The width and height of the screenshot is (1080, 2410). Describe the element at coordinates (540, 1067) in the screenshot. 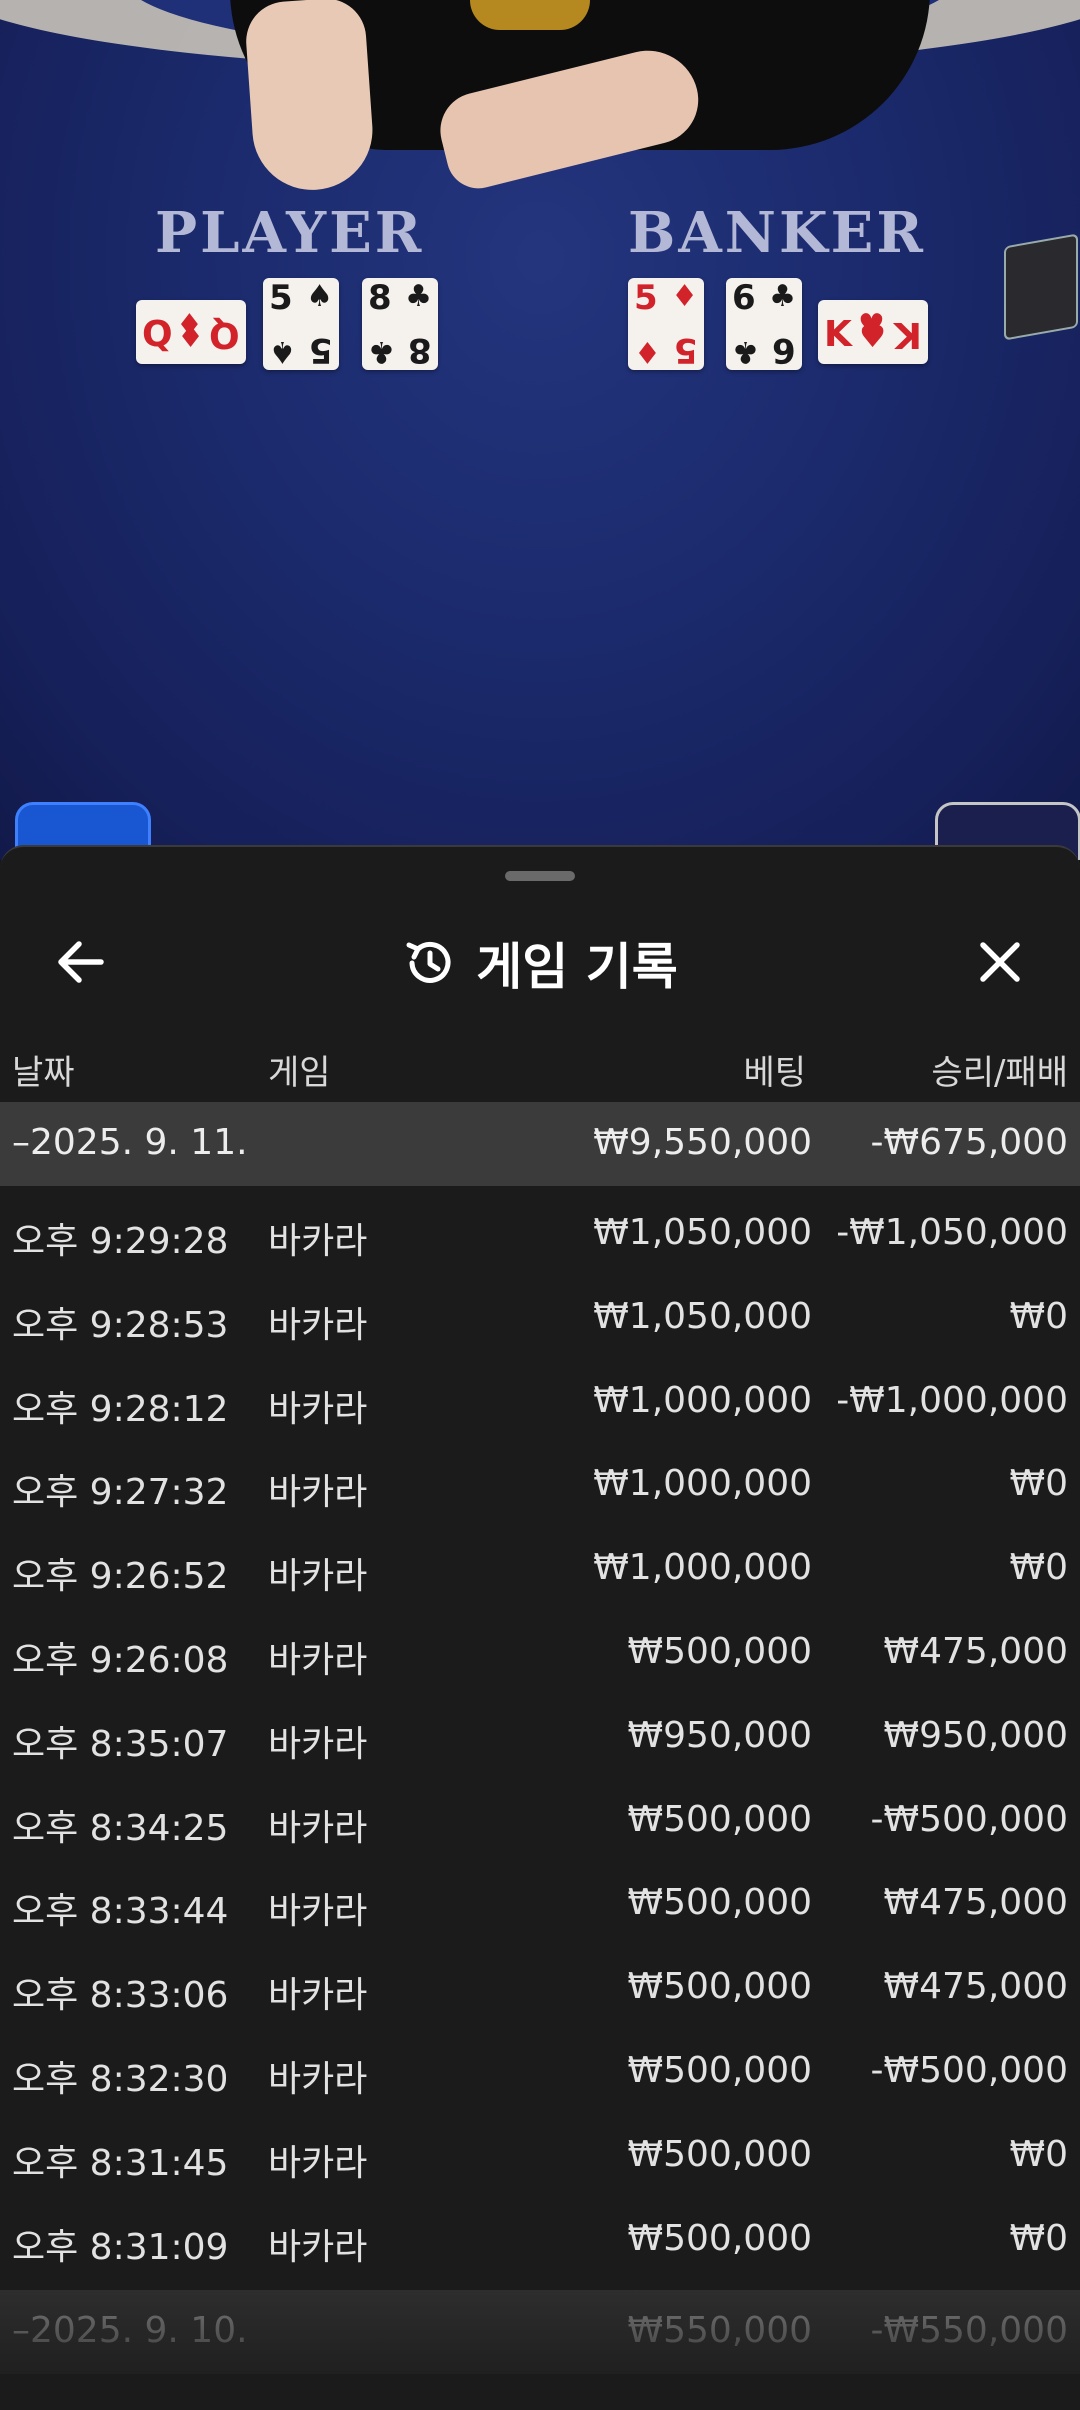

I see `table-header: 날짜 게임 베팅 승리/패배` at that location.